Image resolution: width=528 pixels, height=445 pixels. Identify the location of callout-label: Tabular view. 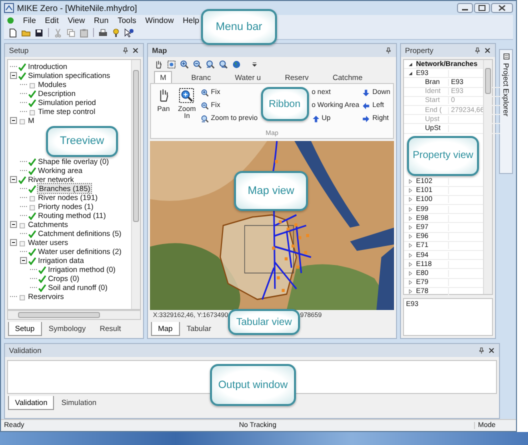
(264, 322).